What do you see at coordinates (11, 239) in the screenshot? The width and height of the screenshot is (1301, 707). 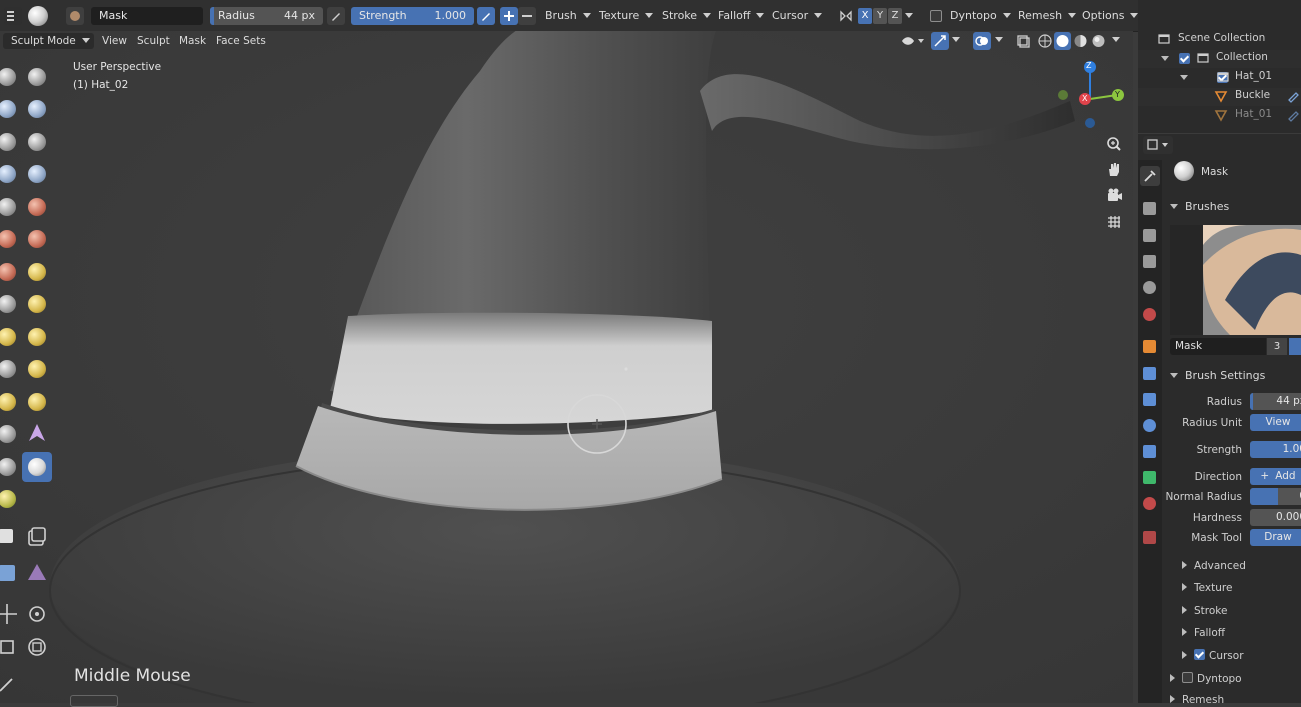 I see `tool-flatten-icon` at bounding box center [11, 239].